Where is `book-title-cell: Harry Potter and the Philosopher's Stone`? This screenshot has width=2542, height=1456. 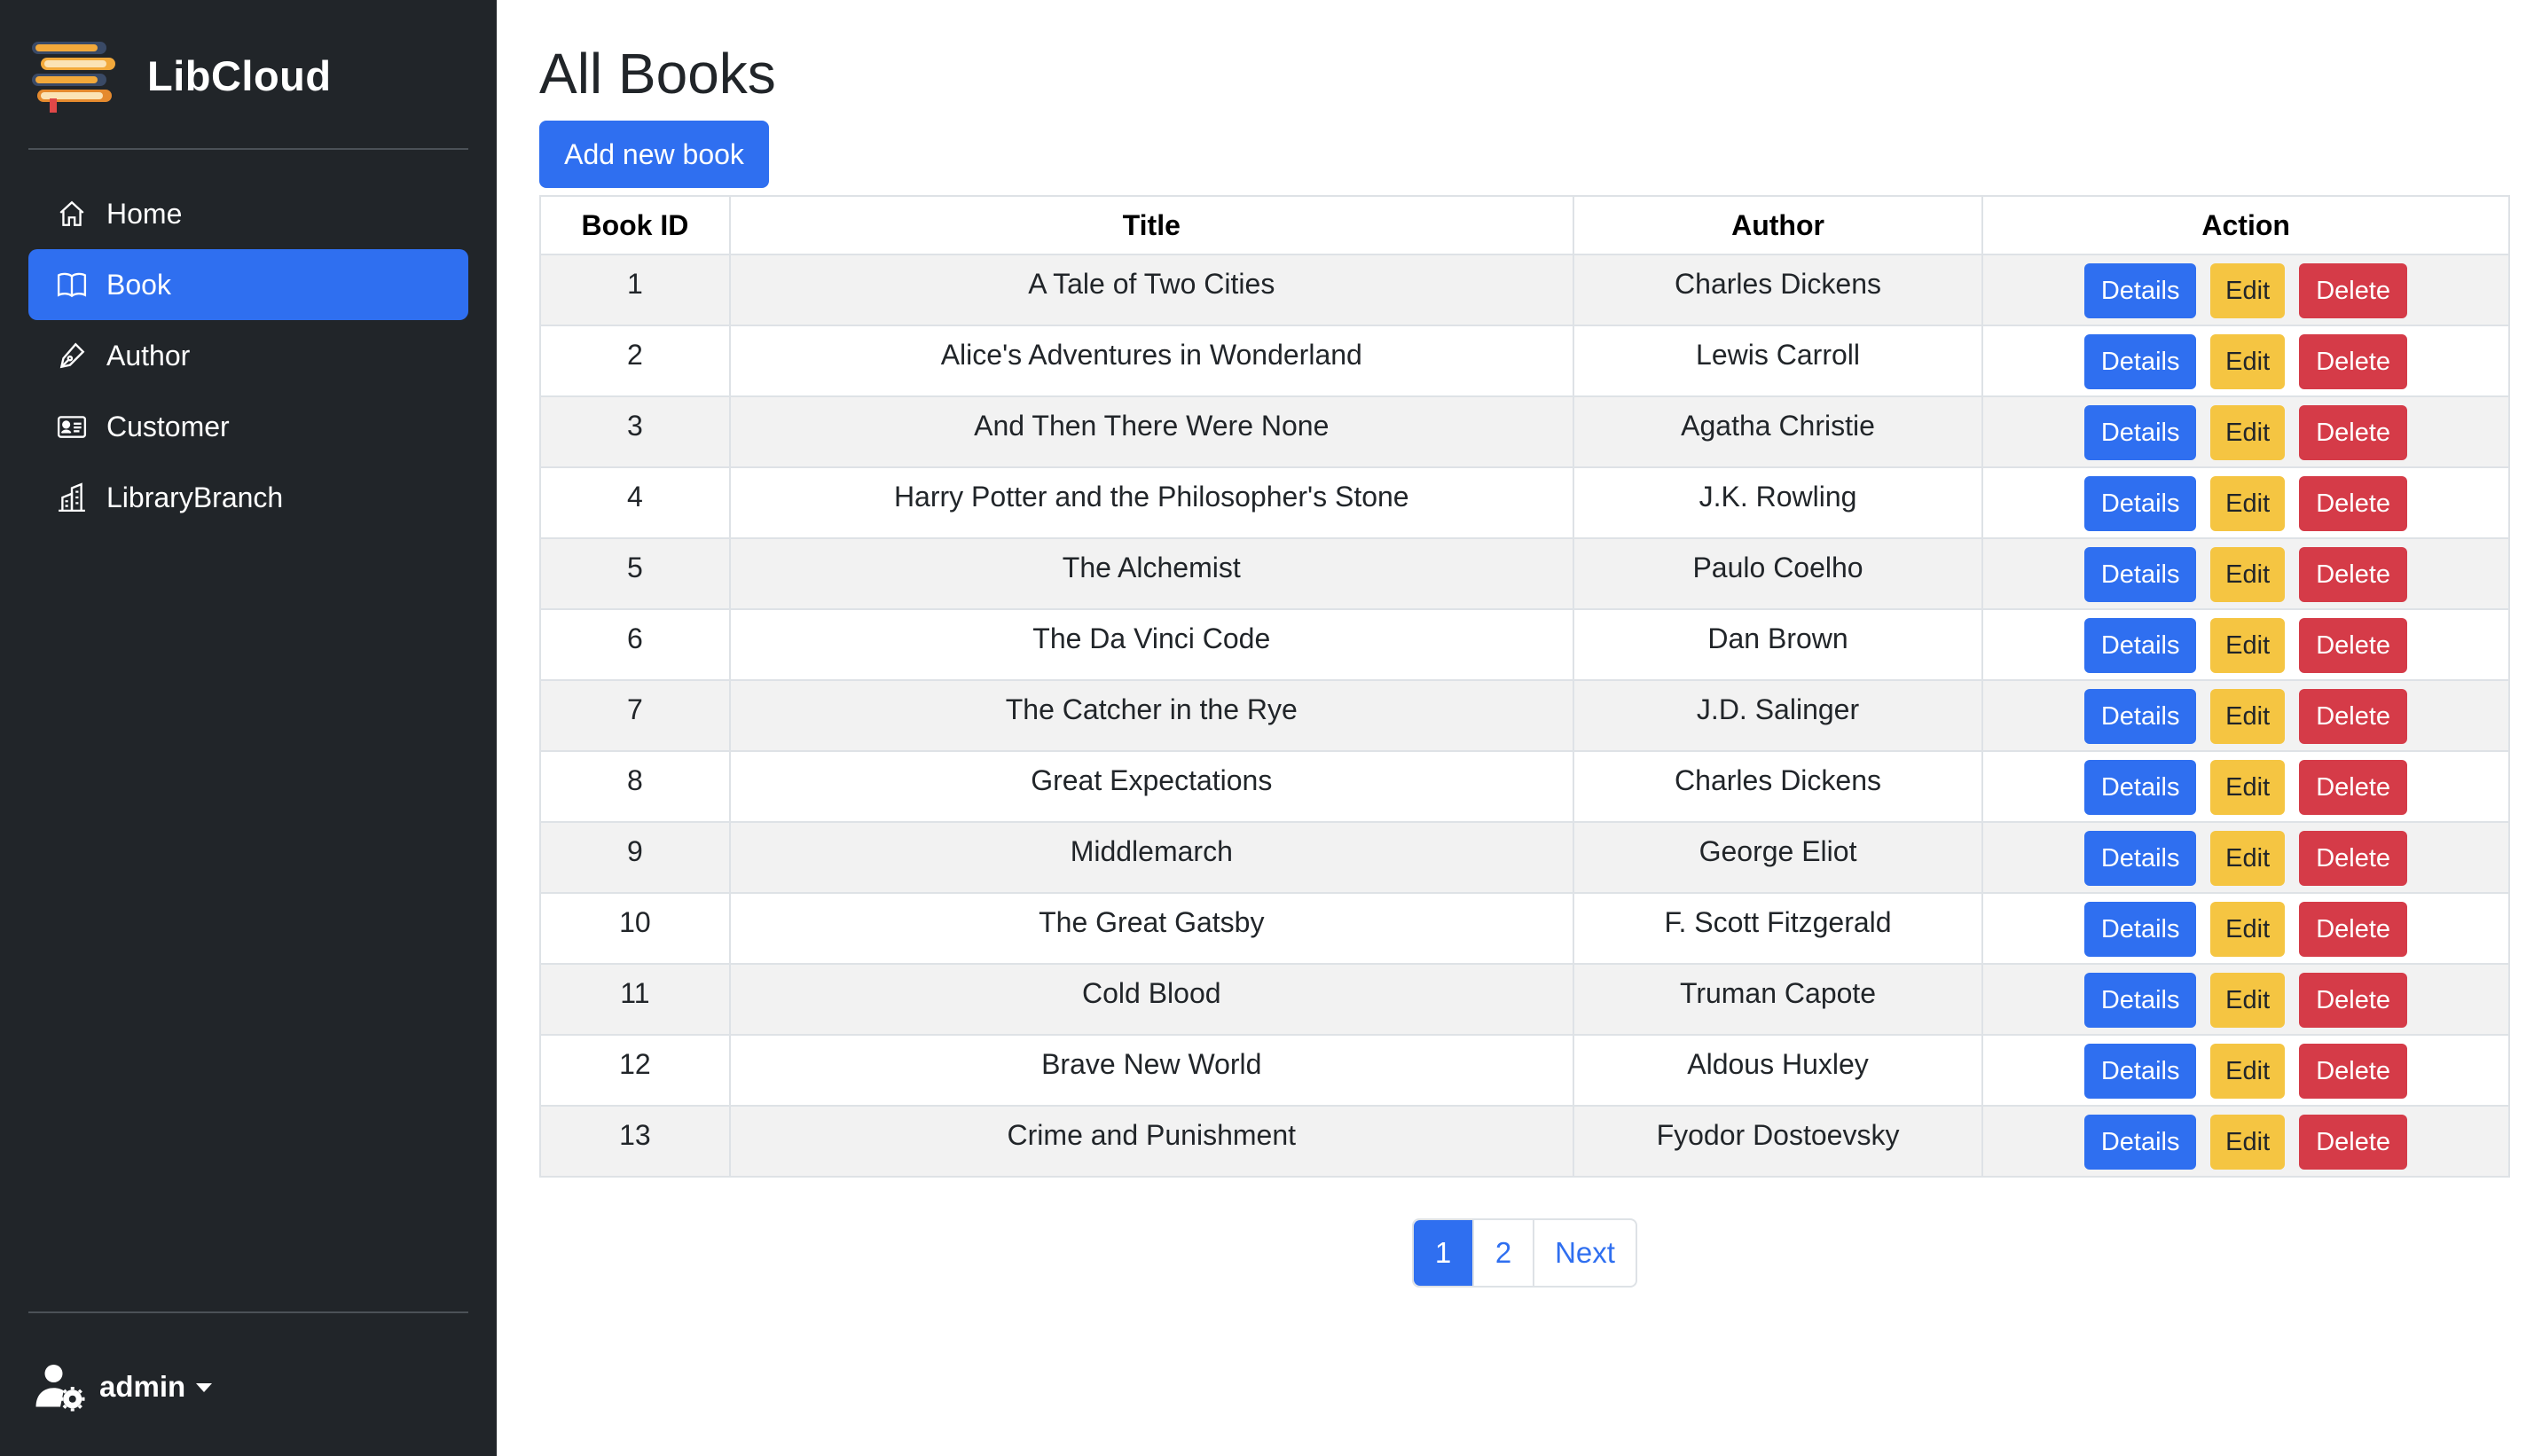 book-title-cell: Harry Potter and the Philosopher's Stone is located at coordinates (1151, 502).